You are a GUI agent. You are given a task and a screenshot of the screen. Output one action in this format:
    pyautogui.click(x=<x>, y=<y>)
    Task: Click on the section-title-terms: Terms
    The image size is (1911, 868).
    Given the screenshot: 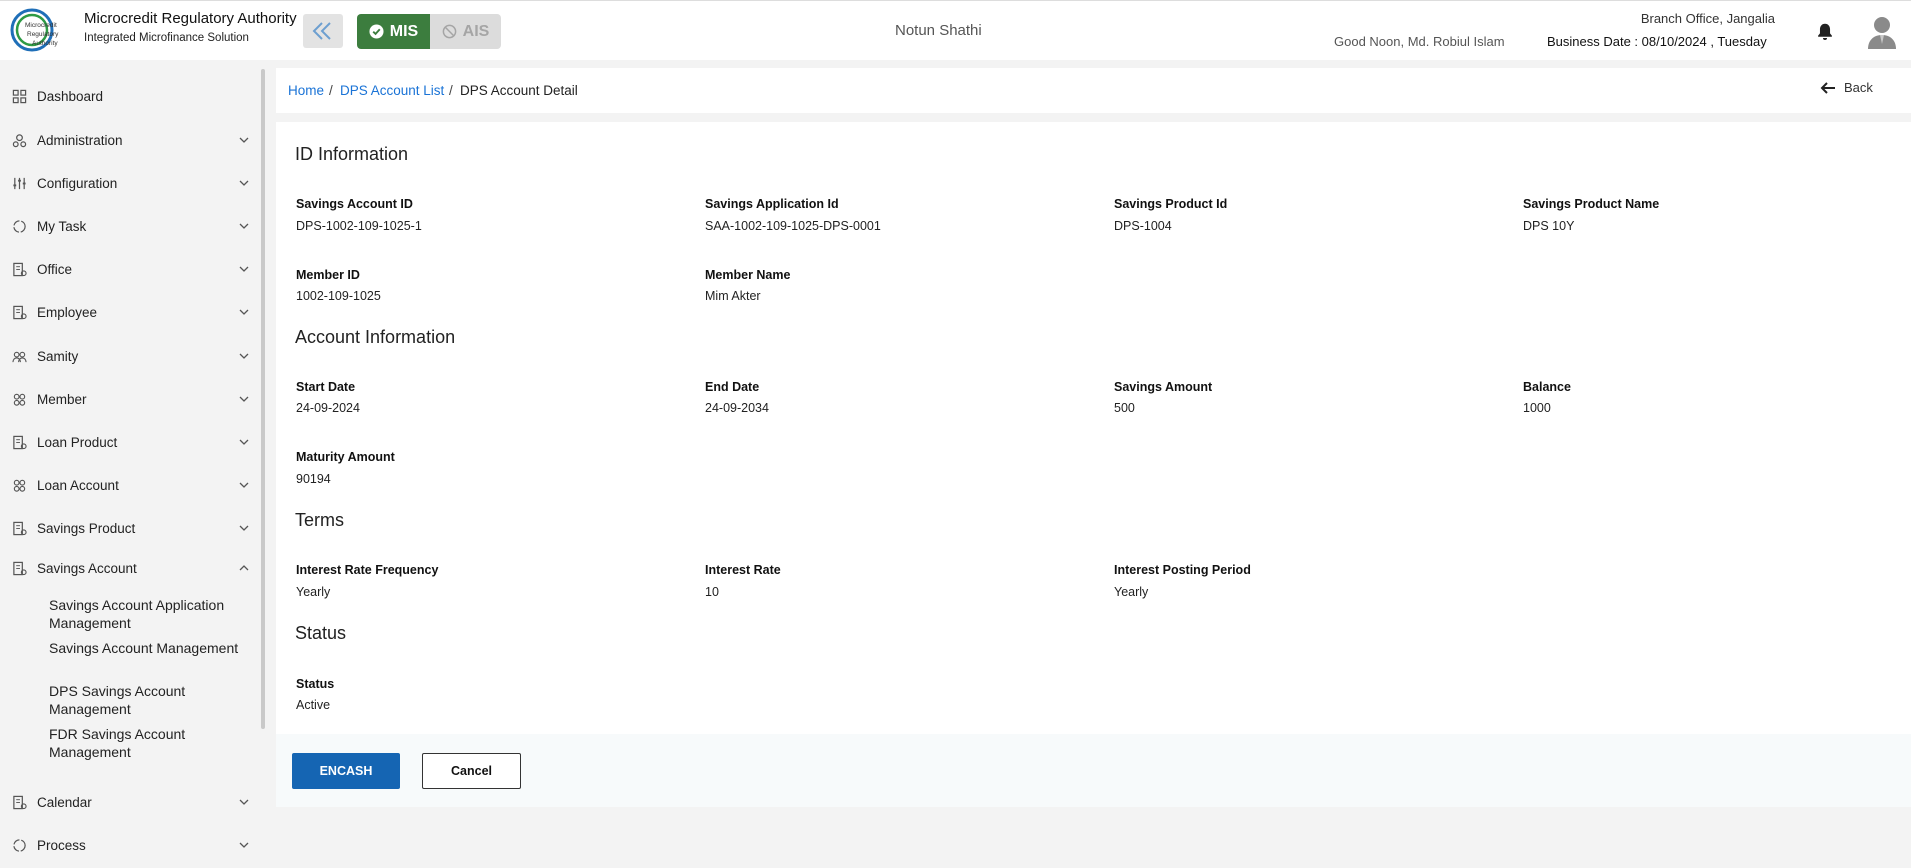 What is the action you would take?
    pyautogui.click(x=319, y=520)
    